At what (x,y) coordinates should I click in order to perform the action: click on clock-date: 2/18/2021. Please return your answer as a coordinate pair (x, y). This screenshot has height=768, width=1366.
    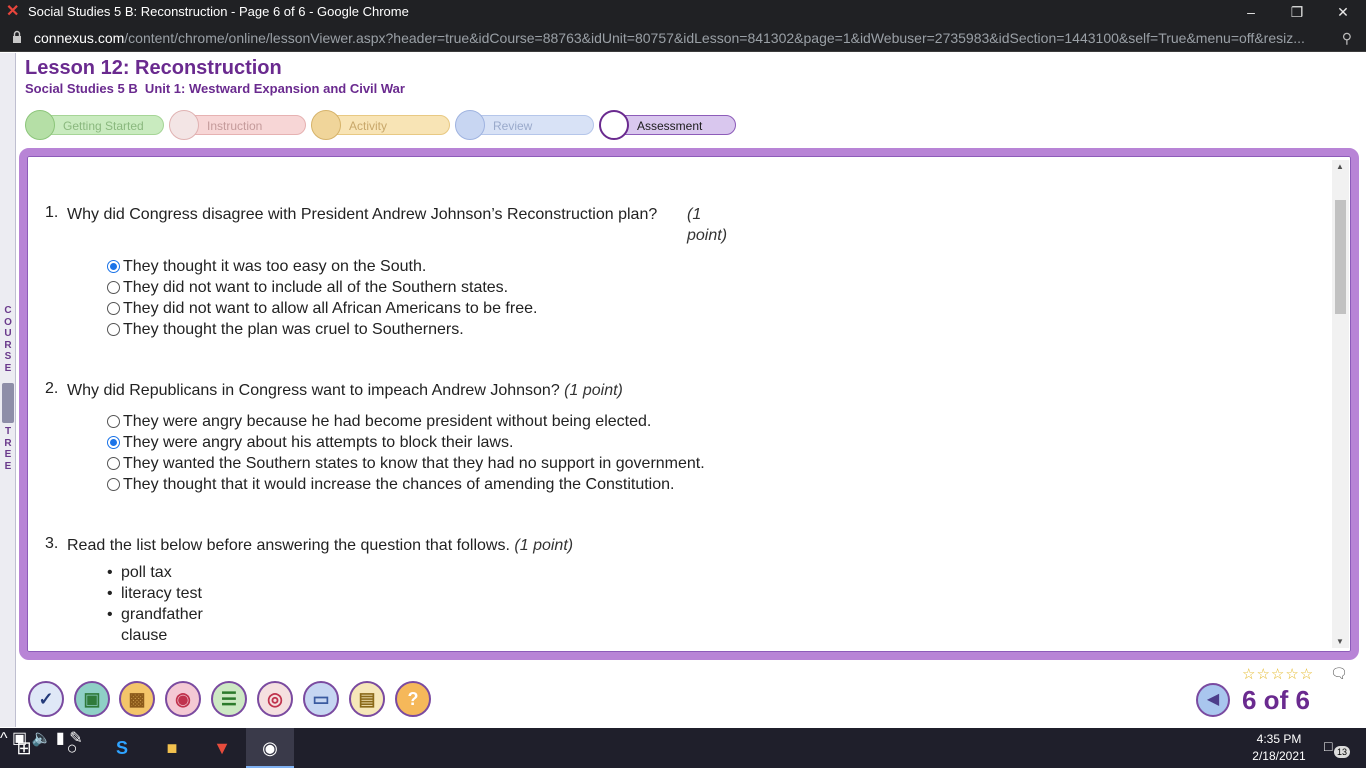
    Looking at the image, I should click on (1279, 756).